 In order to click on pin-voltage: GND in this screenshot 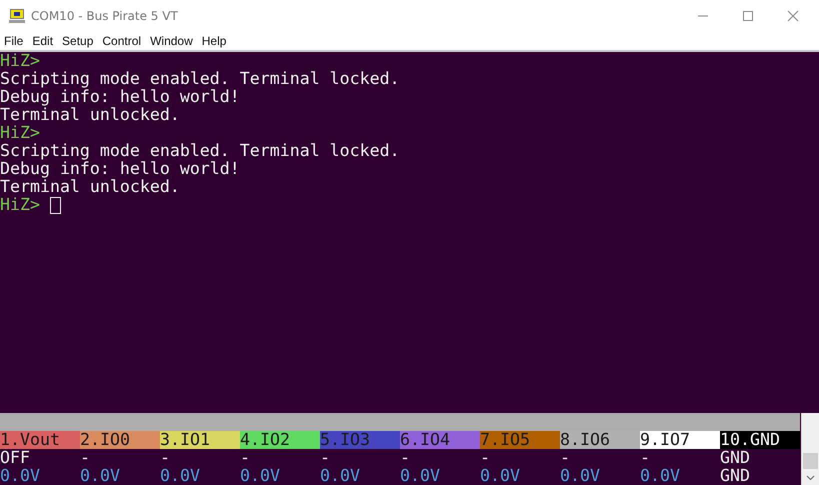, I will do `click(735, 476)`.